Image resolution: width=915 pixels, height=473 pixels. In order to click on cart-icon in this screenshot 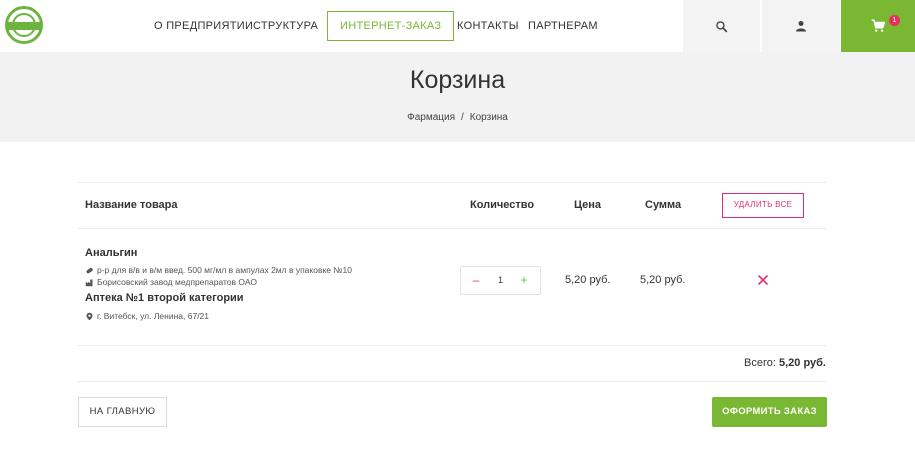, I will do `click(878, 25)`.